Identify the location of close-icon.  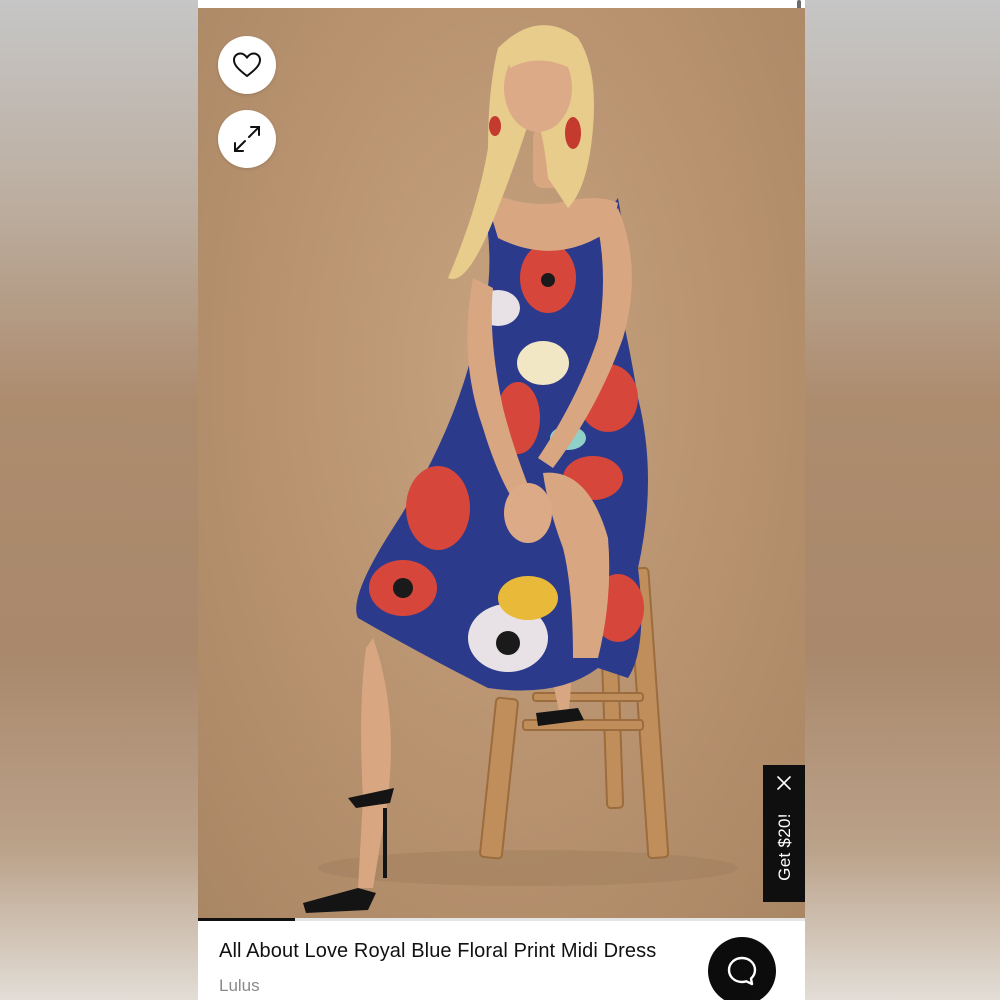
(784, 783).